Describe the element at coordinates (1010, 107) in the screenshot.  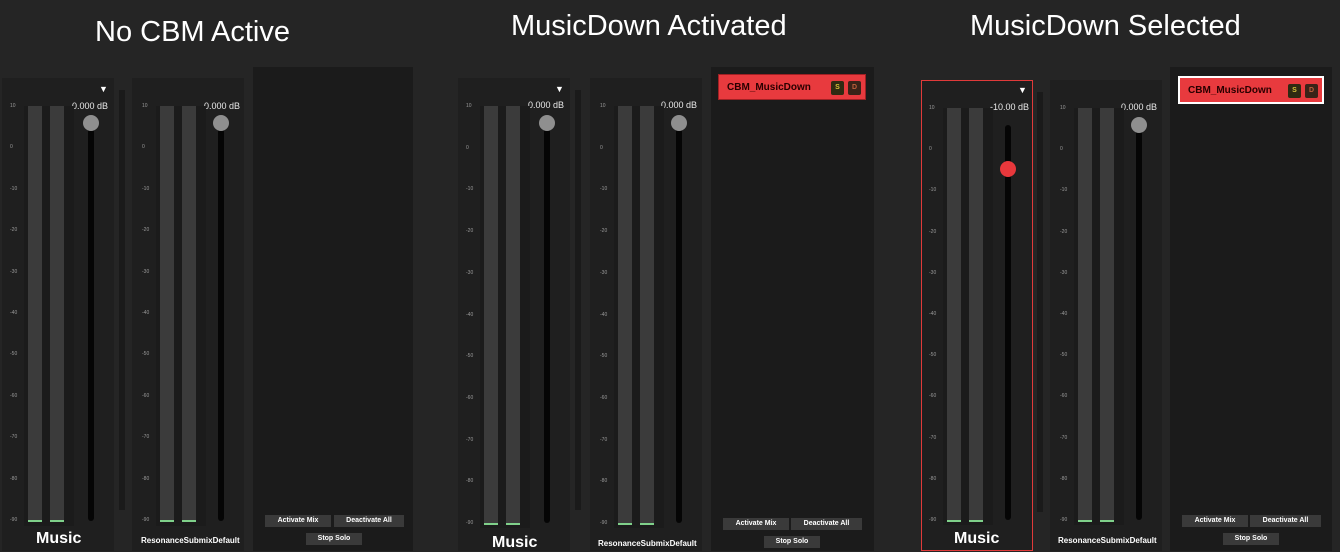
I see `db-readout: -10.00 dB` at that location.